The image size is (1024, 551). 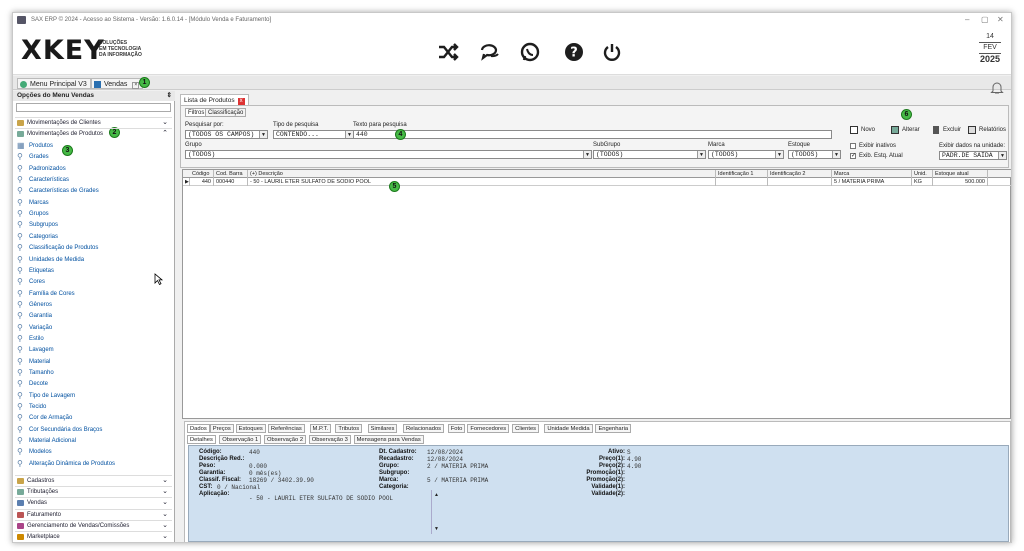 I want to click on exibir-inativos-checkbox, so click(x=853, y=146).